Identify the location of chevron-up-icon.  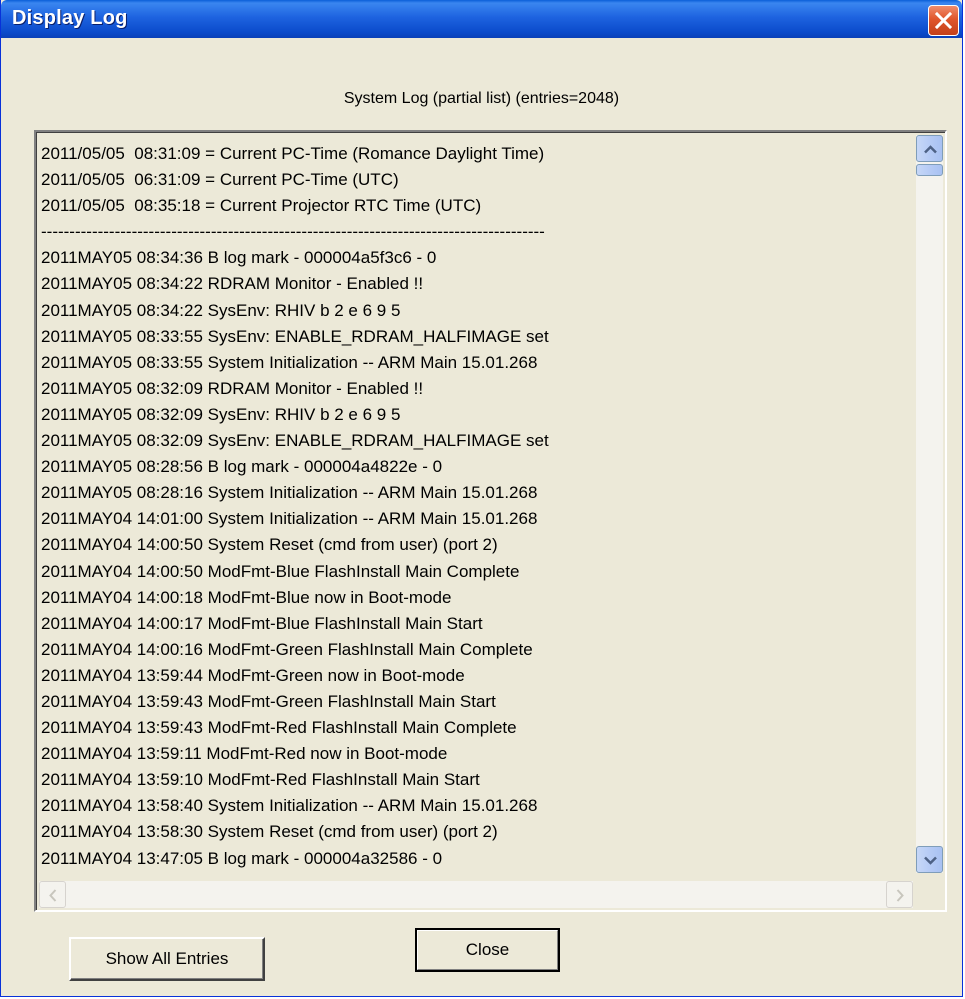
(930, 149).